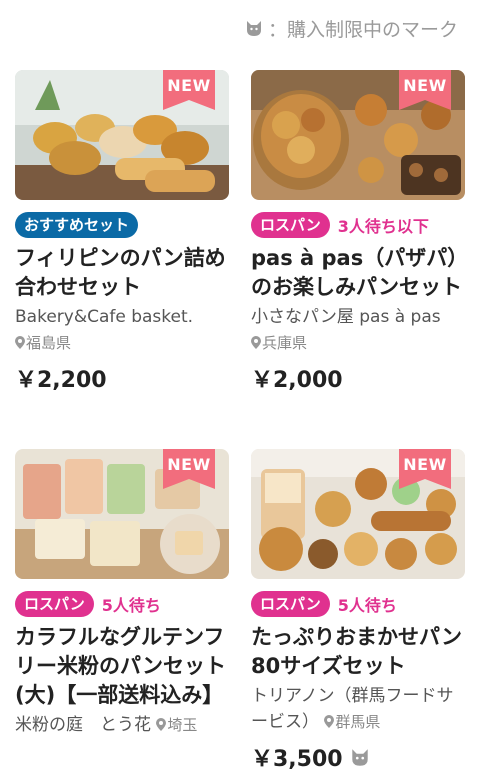 The image size is (480, 773). What do you see at coordinates (358, 273) in the screenshot?
I see `product-title: pas à pas（パザパ）のお楽しみパンセット` at bounding box center [358, 273].